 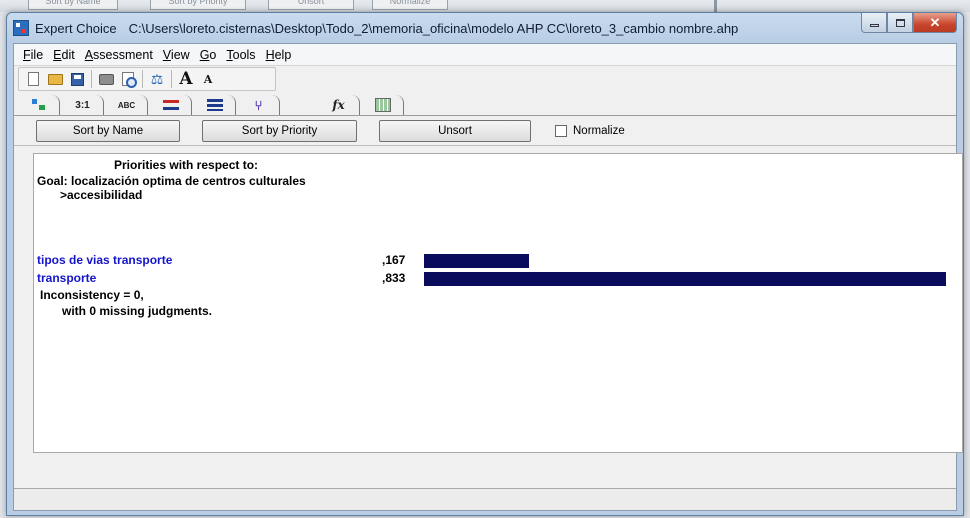 What do you see at coordinates (311, 5) in the screenshot?
I see `ghost-unsort: Unsort` at bounding box center [311, 5].